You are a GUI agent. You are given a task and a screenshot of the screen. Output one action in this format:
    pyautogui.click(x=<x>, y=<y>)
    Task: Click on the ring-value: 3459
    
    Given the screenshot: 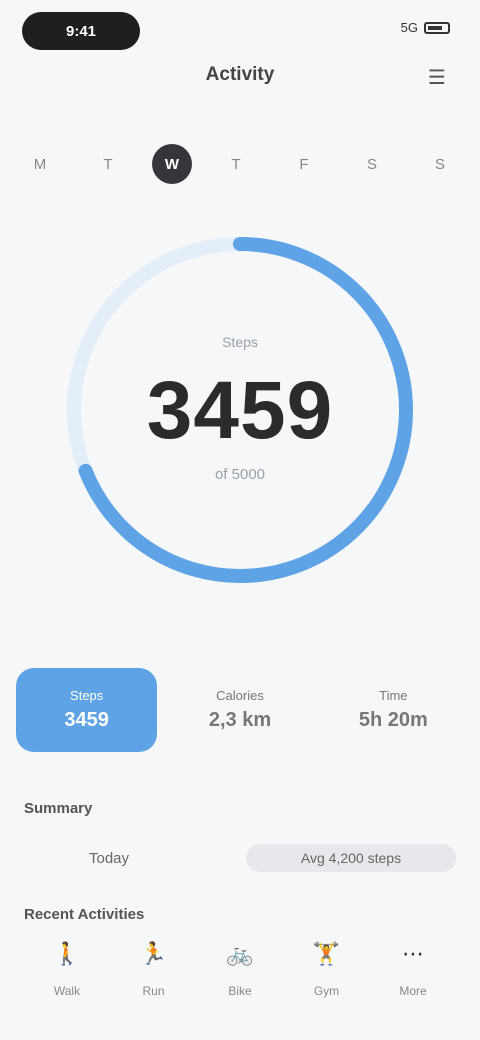 What is the action you would take?
    pyautogui.click(x=240, y=410)
    